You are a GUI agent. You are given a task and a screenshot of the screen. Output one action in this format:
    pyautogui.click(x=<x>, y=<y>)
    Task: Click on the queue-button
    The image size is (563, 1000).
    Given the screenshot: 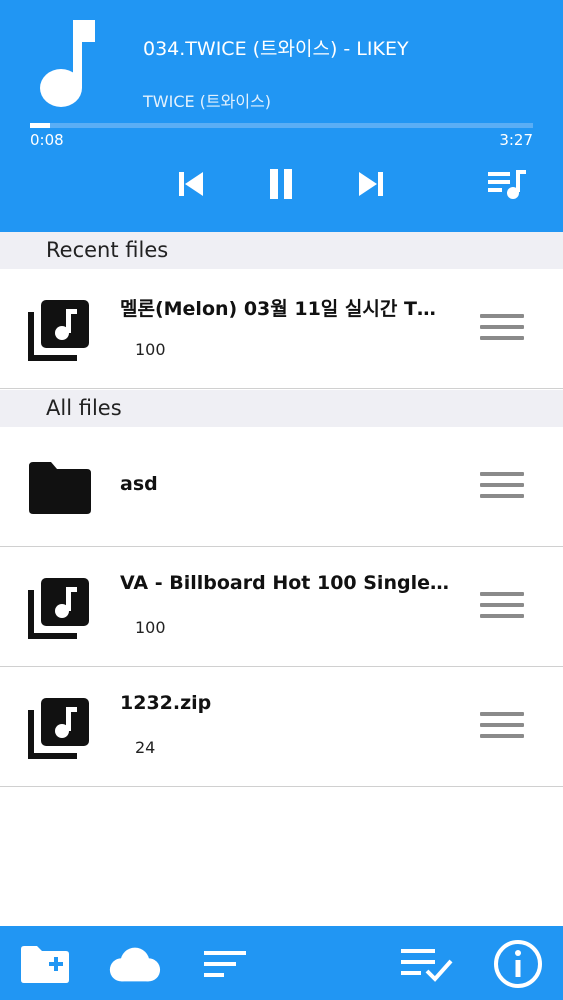 What is the action you would take?
    pyautogui.click(x=508, y=184)
    